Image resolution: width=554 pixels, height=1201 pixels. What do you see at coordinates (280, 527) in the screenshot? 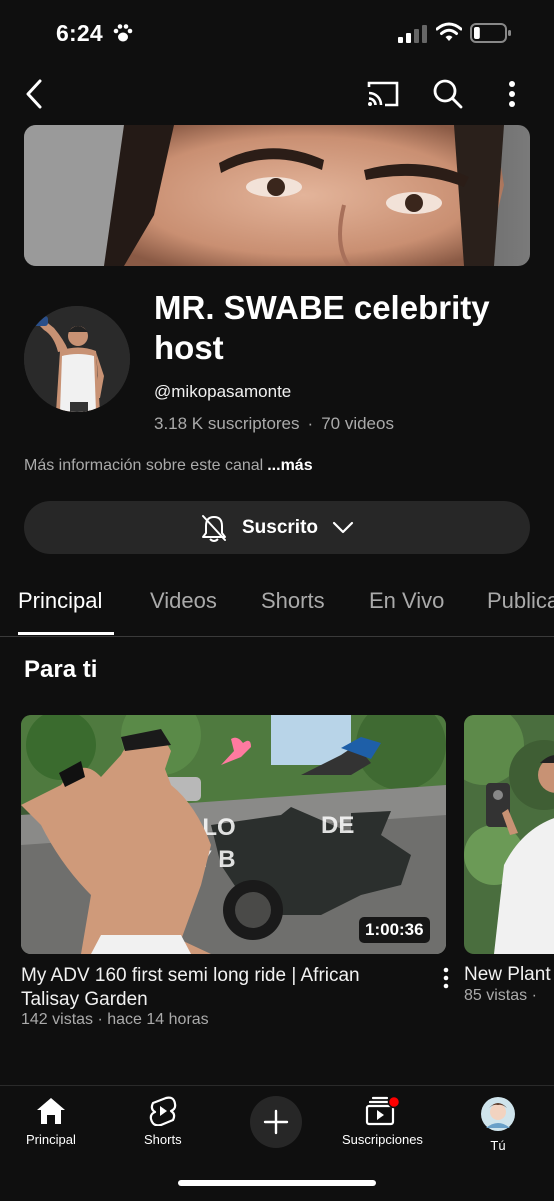
I see `subscribed-label: Suscrito` at bounding box center [280, 527].